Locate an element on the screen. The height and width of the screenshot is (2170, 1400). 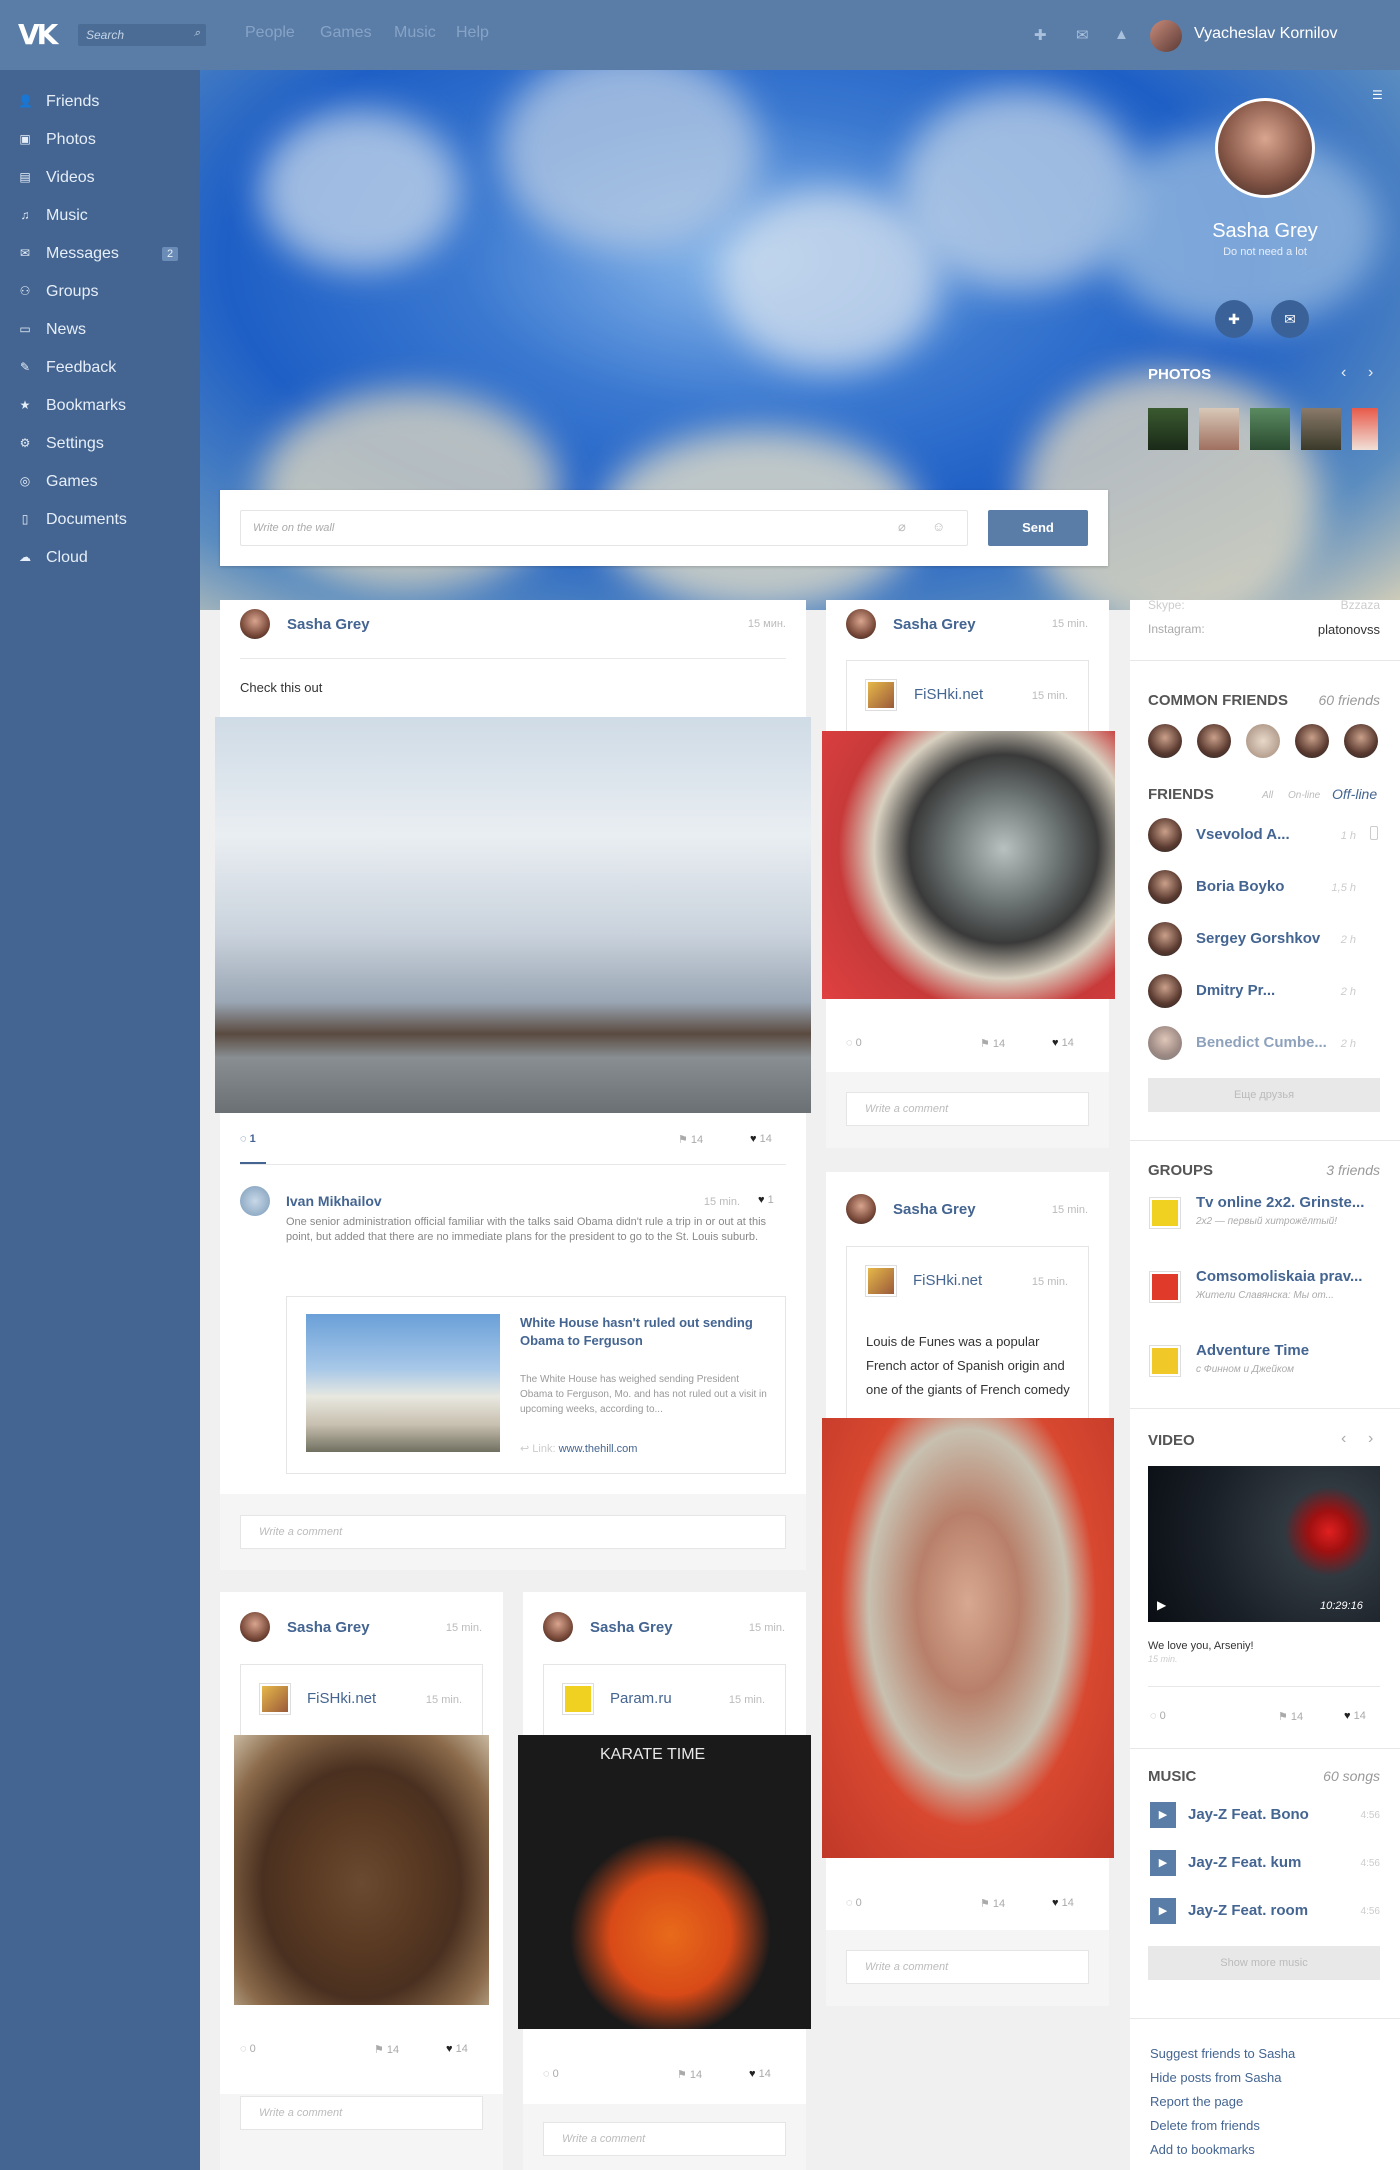
sidebar-item-music: ♫ Music is located at coordinates (100, 216).